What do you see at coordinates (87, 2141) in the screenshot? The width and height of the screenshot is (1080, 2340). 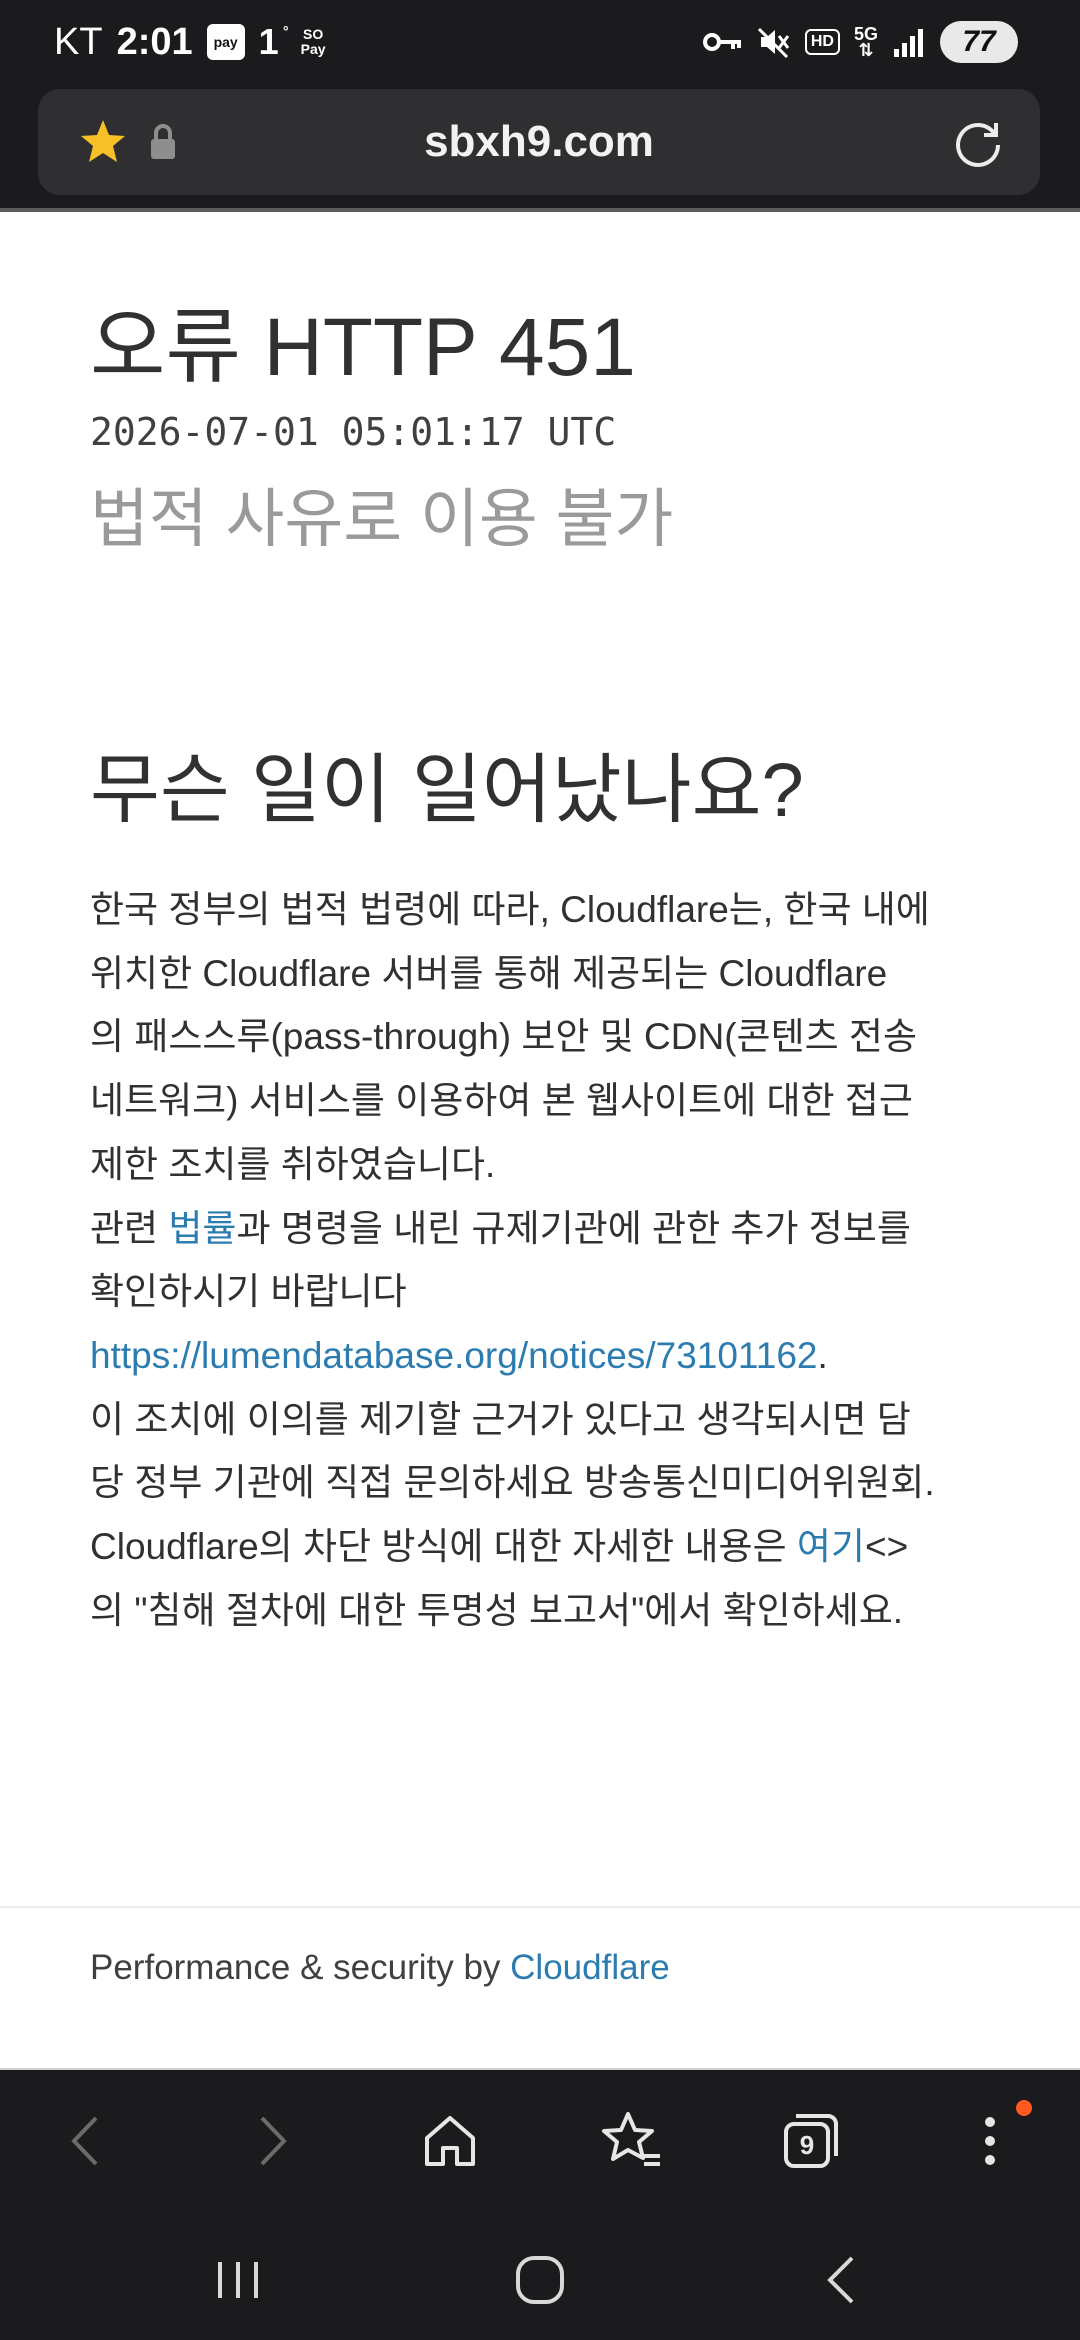 I see `back-icon` at bounding box center [87, 2141].